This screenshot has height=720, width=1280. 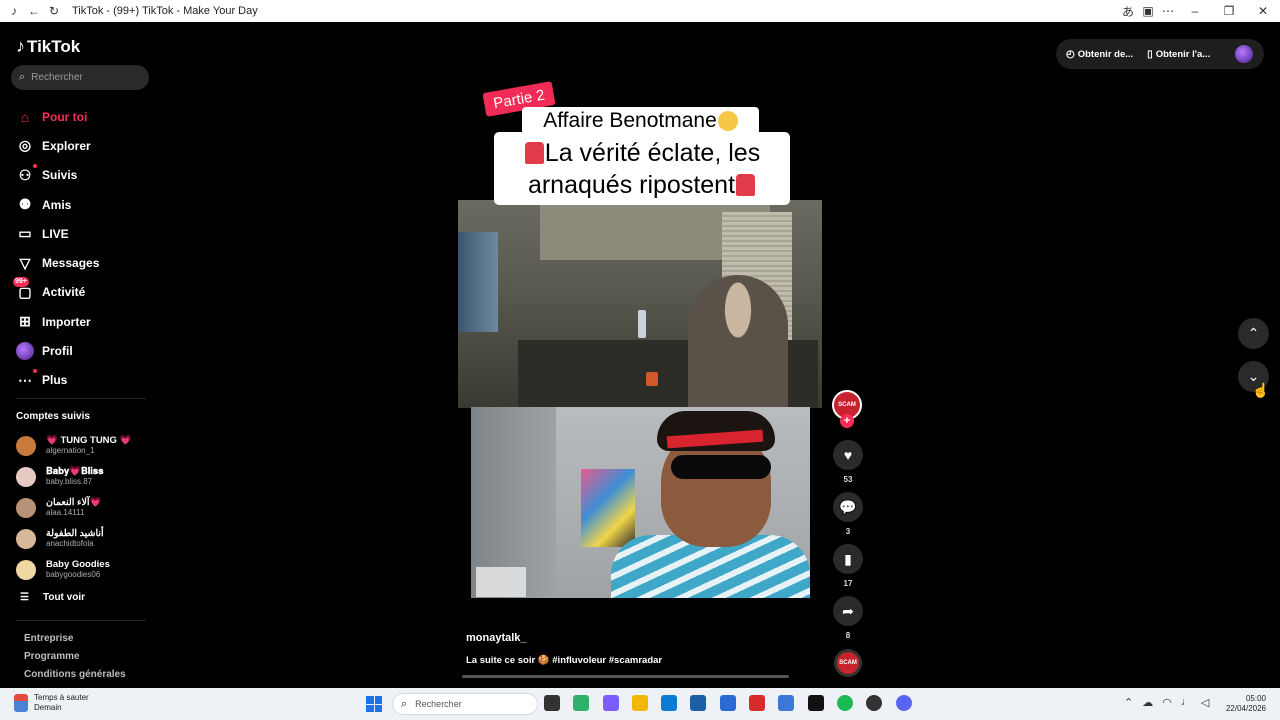 What do you see at coordinates (1205, 702) in the screenshot?
I see `volume-icon: ◁` at bounding box center [1205, 702].